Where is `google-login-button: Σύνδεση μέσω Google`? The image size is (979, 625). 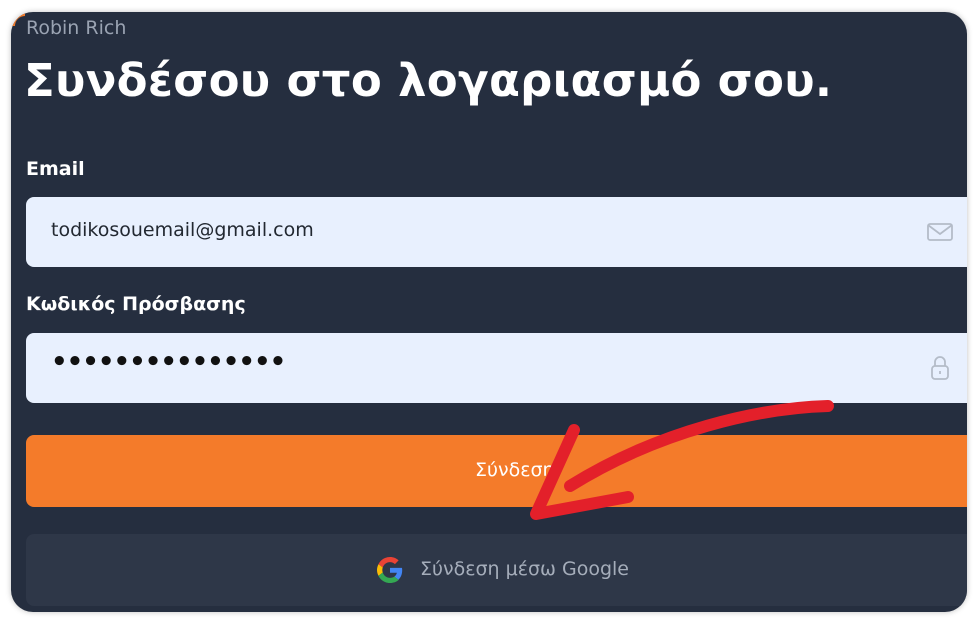 google-login-button: Σύνδεση μέσω Google is located at coordinates (496, 570).